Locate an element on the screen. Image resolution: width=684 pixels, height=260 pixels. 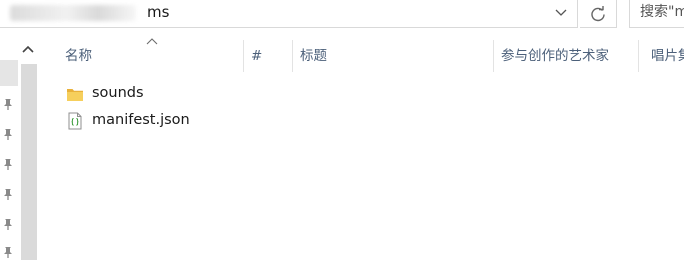
address-history-dropdown is located at coordinates (561, 13).